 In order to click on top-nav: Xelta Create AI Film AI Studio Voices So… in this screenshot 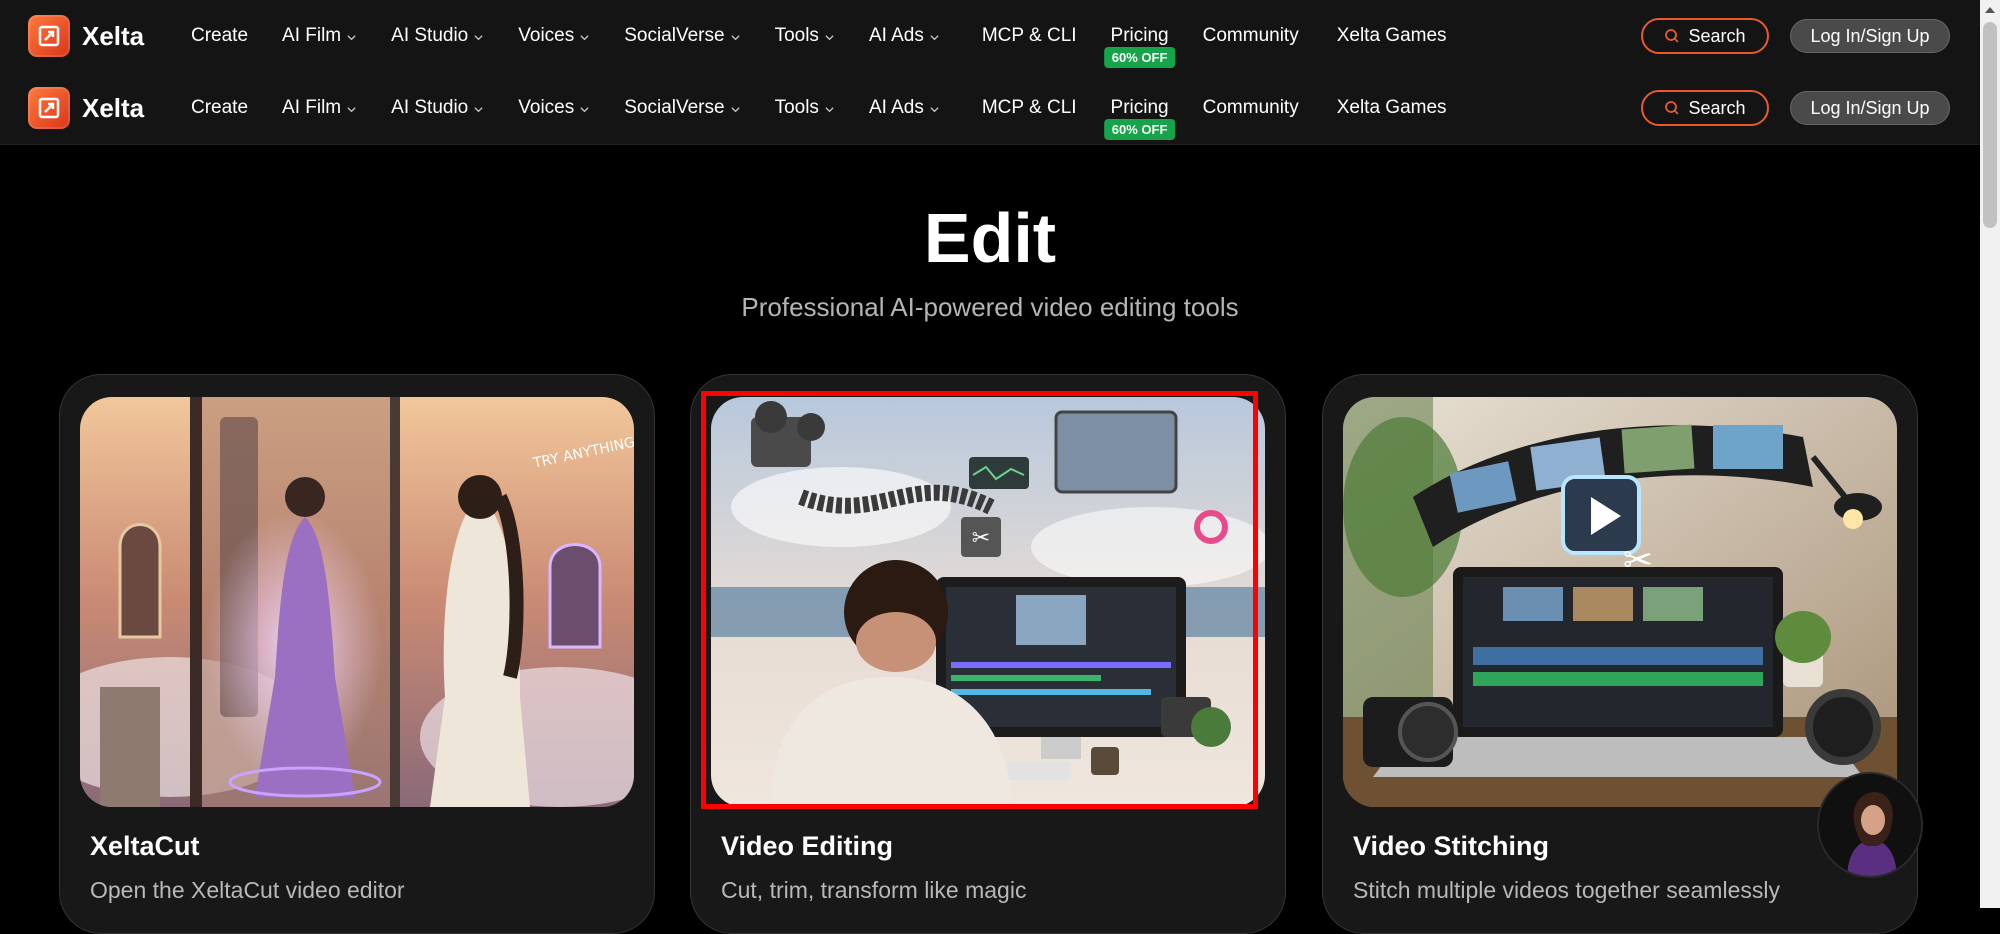, I will do `click(990, 36)`.